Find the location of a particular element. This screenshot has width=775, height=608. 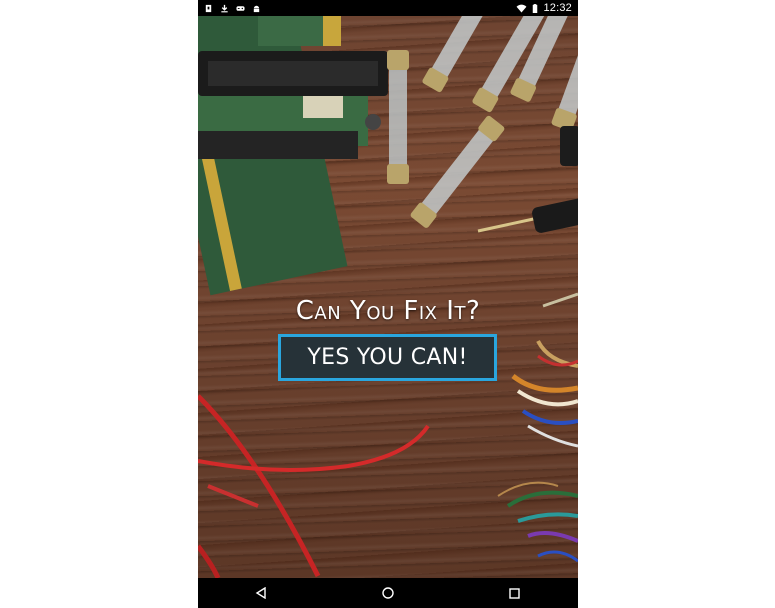

recents-button is located at coordinates (515, 593).